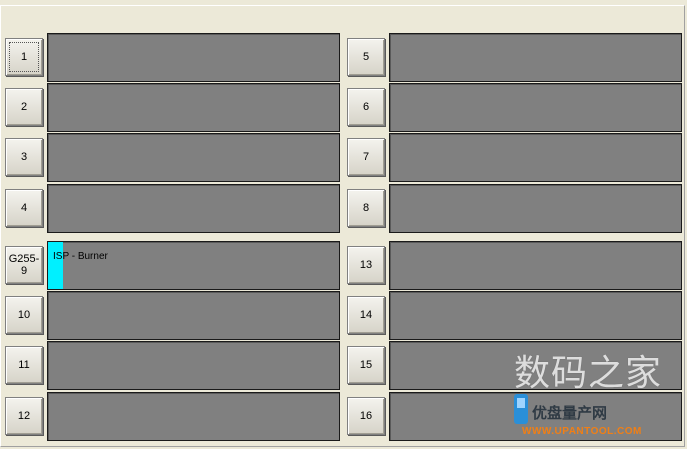 Image resolution: width=687 pixels, height=449 pixels. I want to click on slot-button-12: 12, so click(24, 416).